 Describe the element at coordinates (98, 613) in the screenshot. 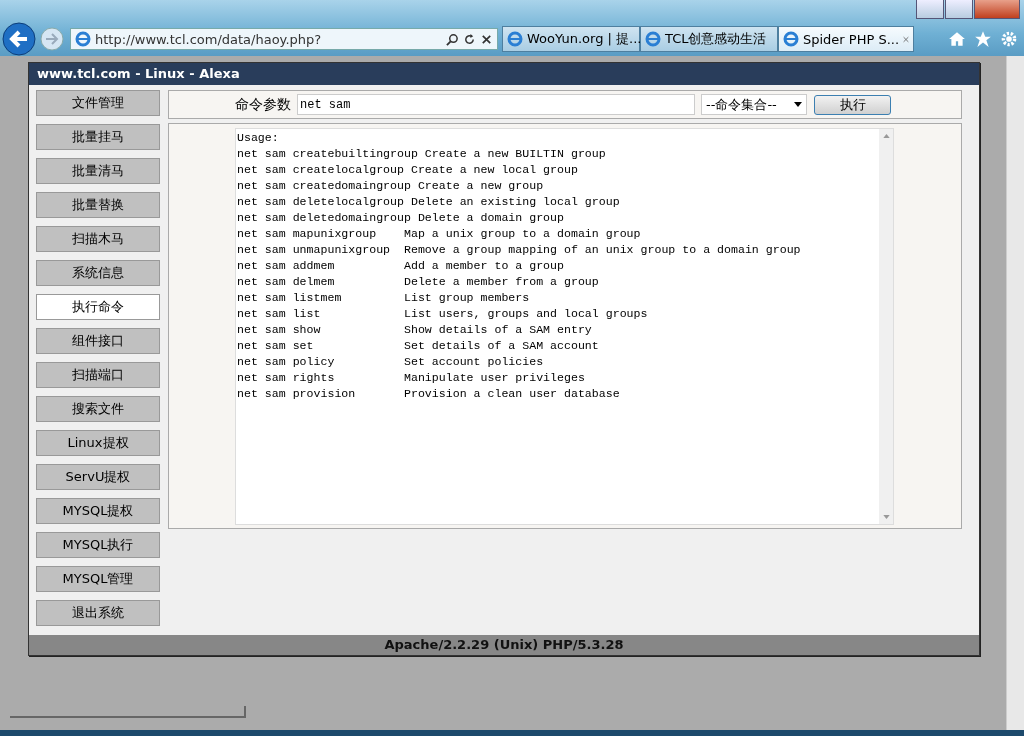

I see `sidebar-item: 退出系统` at that location.